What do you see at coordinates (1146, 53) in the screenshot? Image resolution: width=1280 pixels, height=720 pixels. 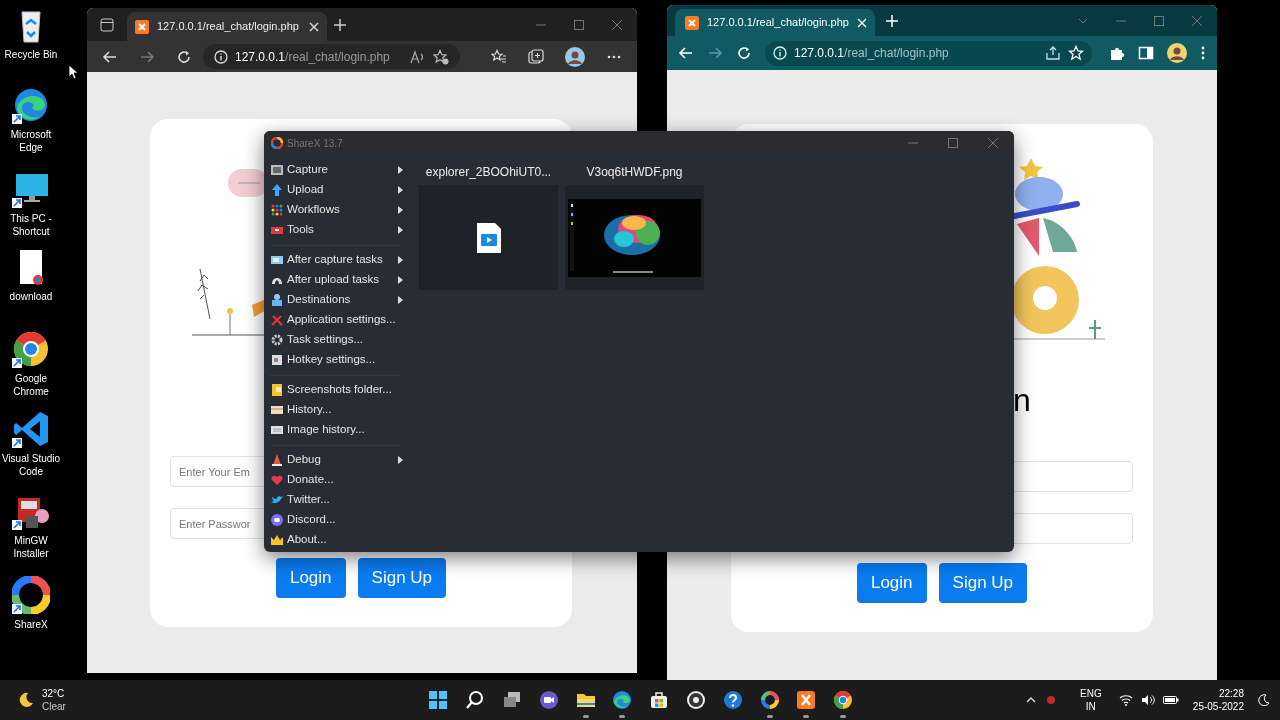 I see `side-panel-icon` at bounding box center [1146, 53].